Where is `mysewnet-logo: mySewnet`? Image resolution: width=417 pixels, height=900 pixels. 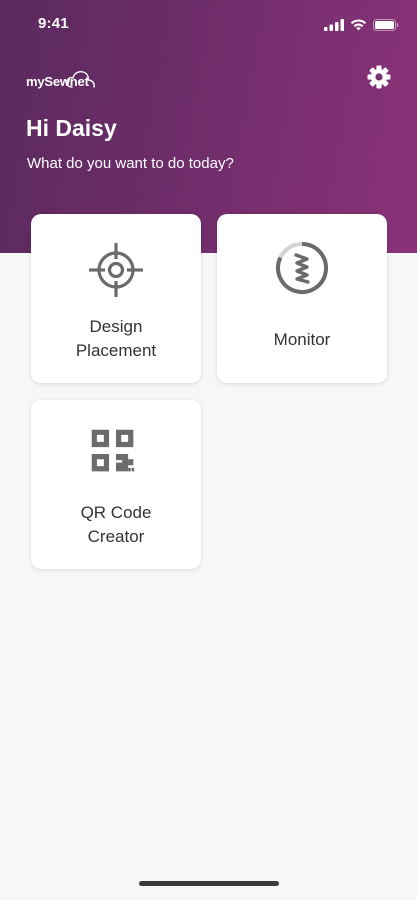 mysewnet-logo: mySewnet is located at coordinates (64, 78).